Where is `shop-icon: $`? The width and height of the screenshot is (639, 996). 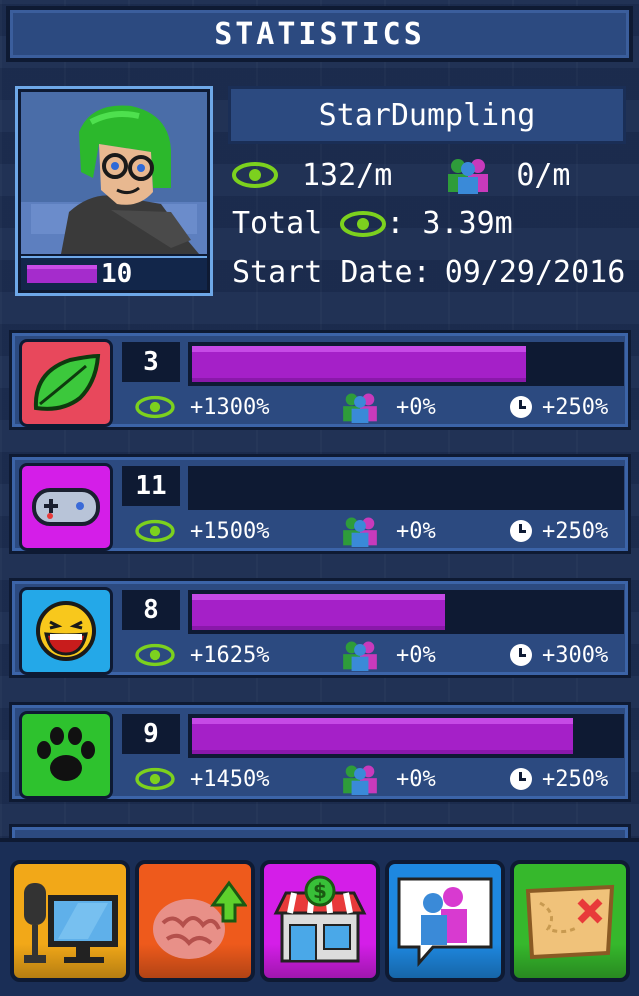 shop-icon: $ is located at coordinates (320, 919).